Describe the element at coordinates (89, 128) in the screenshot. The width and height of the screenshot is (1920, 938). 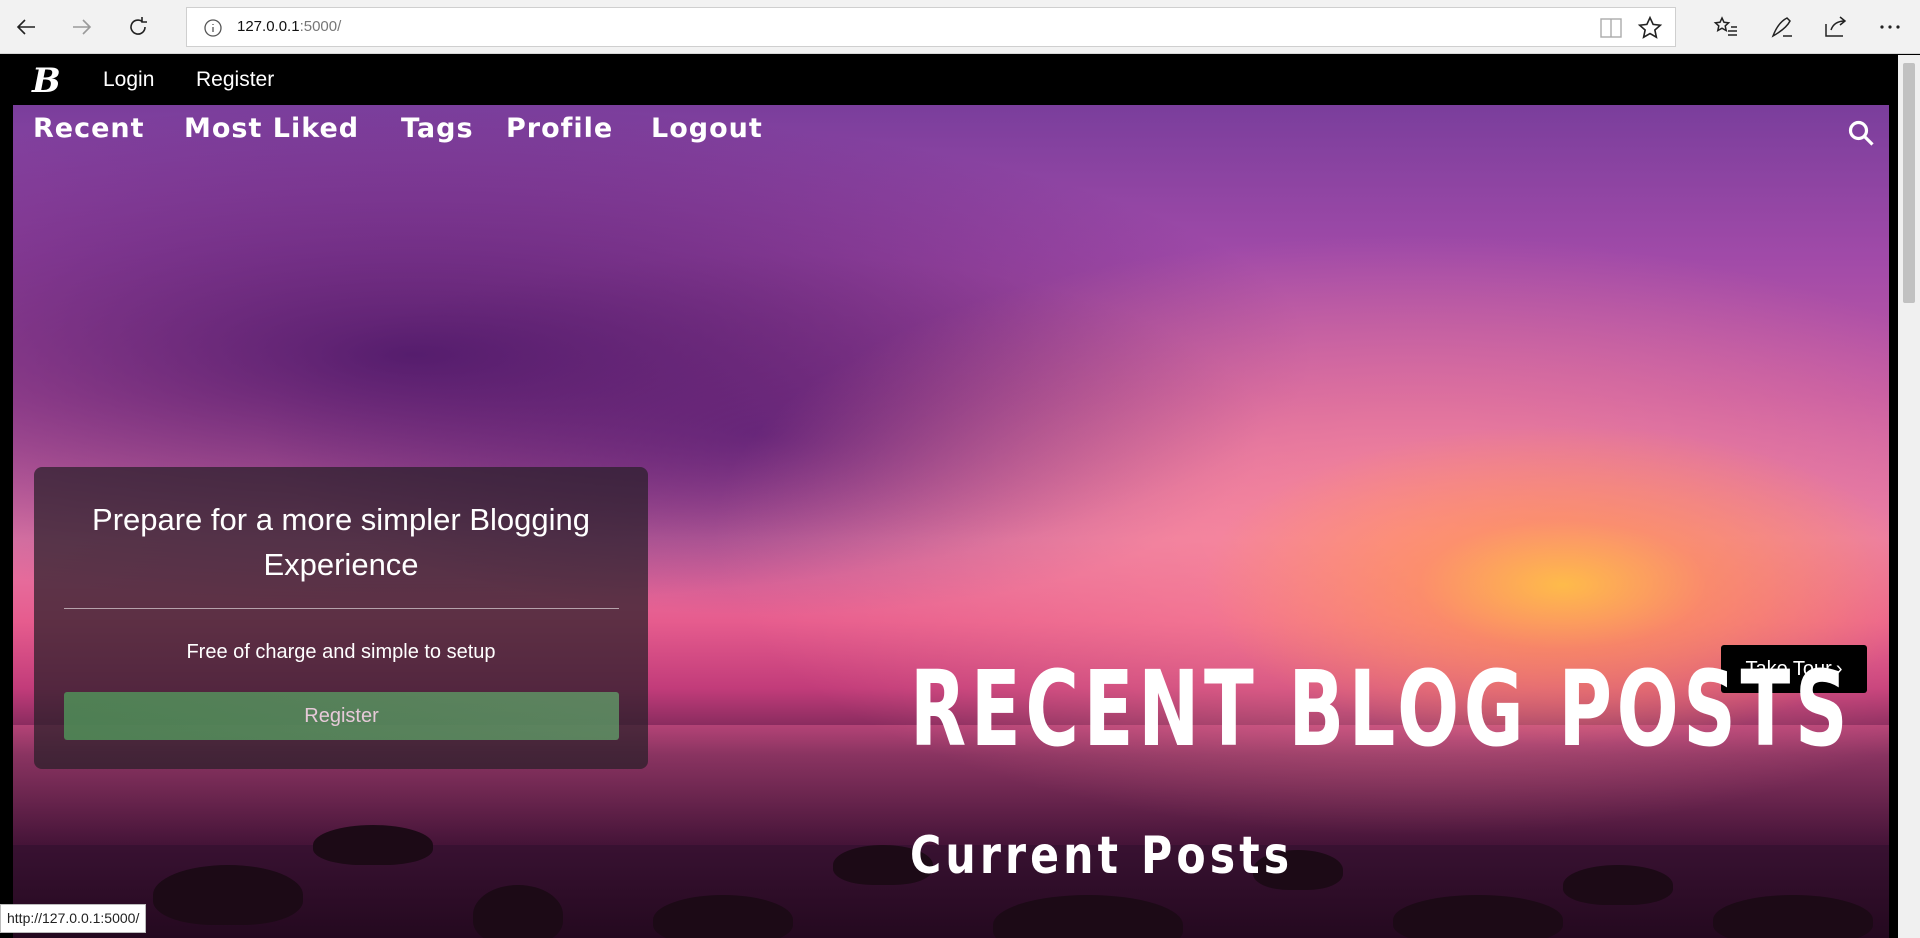
I see `menu-item-recent: Recent` at that location.